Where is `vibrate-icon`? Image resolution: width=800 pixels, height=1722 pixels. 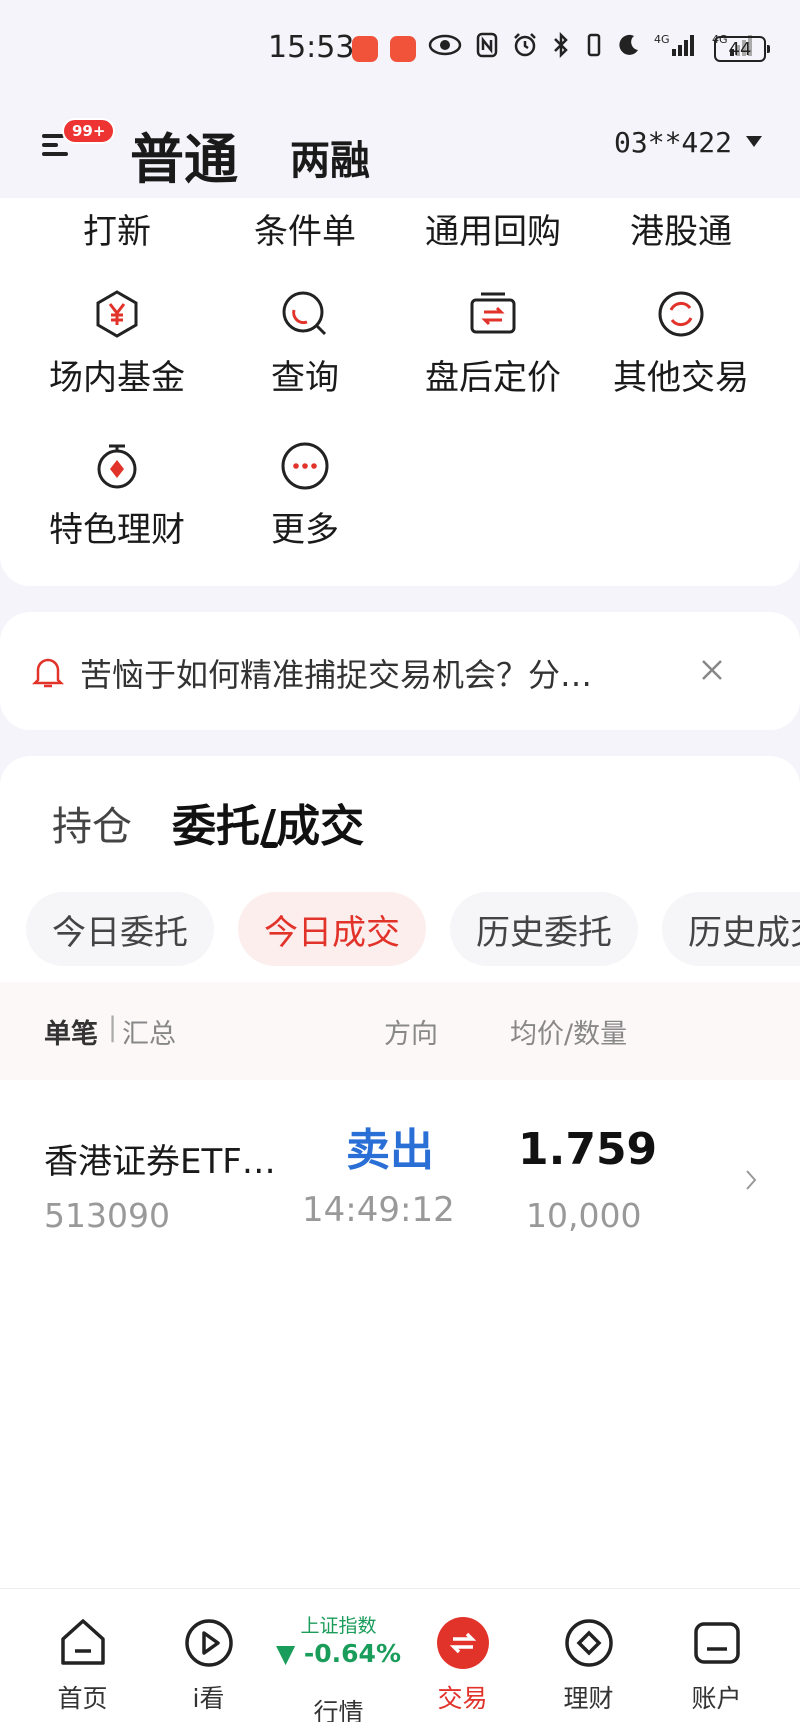
vibrate-icon is located at coordinates (594, 48).